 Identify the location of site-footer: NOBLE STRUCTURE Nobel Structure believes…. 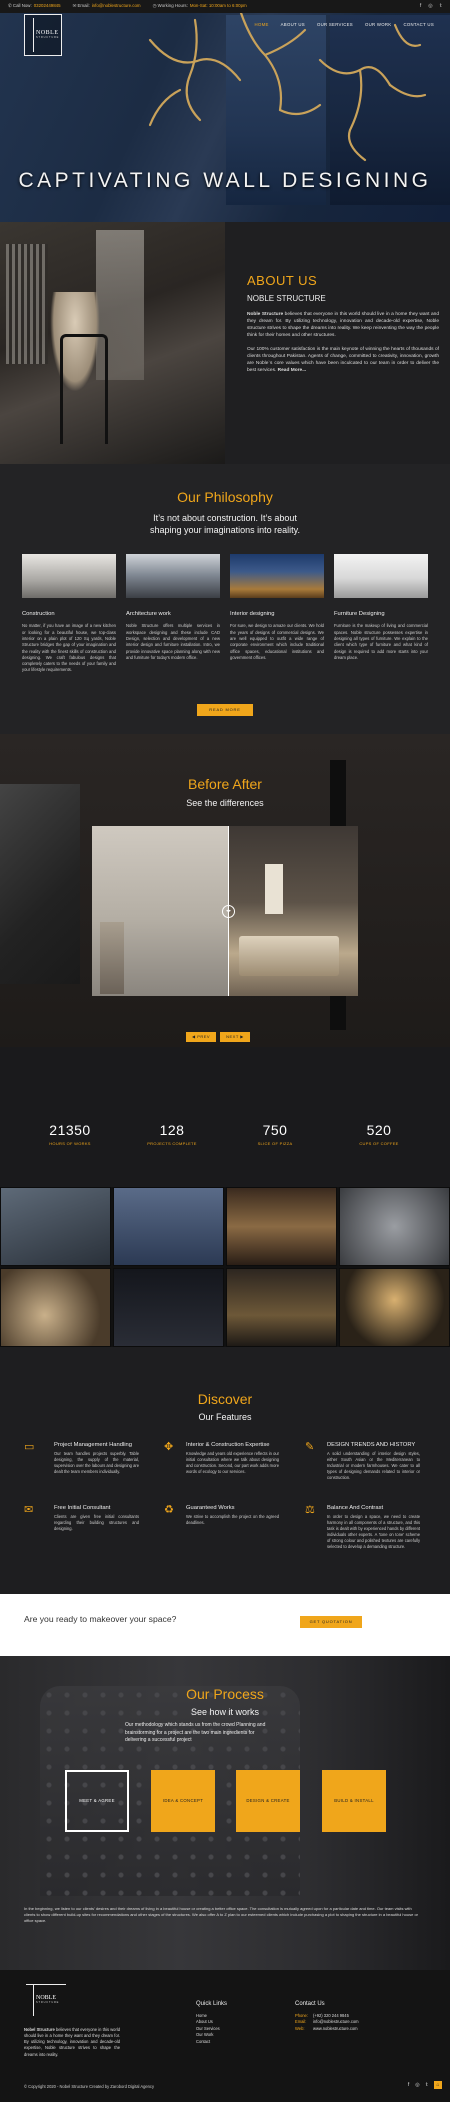
(225, 2036).